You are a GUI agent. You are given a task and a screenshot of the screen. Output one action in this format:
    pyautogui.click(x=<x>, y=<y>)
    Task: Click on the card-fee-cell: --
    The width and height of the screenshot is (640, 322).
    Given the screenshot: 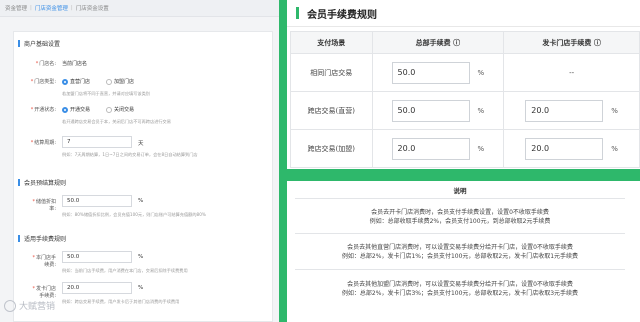 What is the action you would take?
    pyautogui.click(x=571, y=72)
    